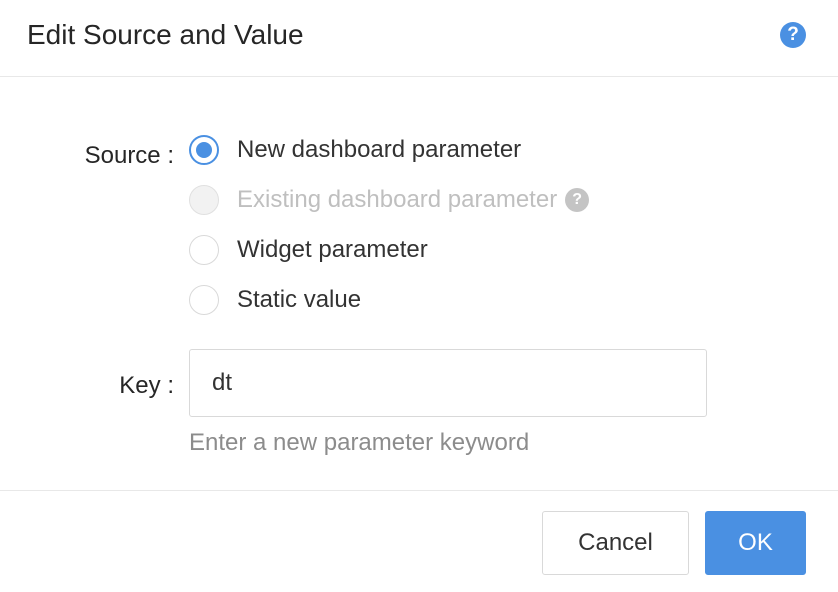 This screenshot has height=592, width=838. What do you see at coordinates (146, 385) in the screenshot?
I see `key-label: Key :` at bounding box center [146, 385].